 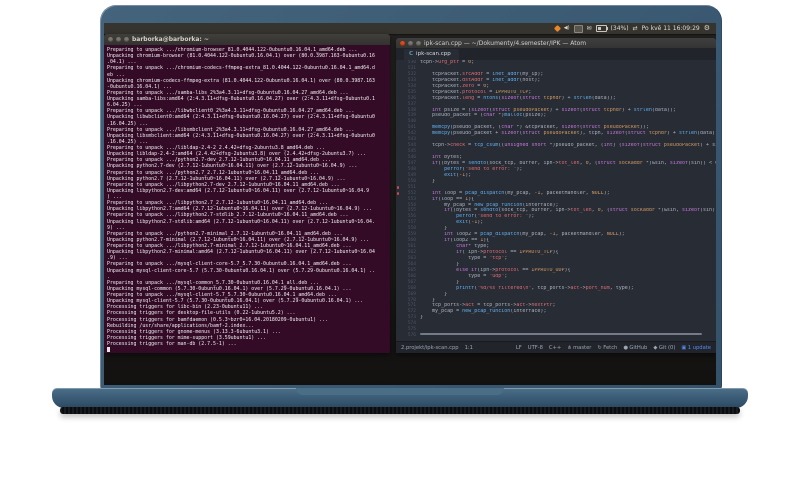 I want to click on tab-label: ipk-scan.cpp, so click(x=433, y=54).